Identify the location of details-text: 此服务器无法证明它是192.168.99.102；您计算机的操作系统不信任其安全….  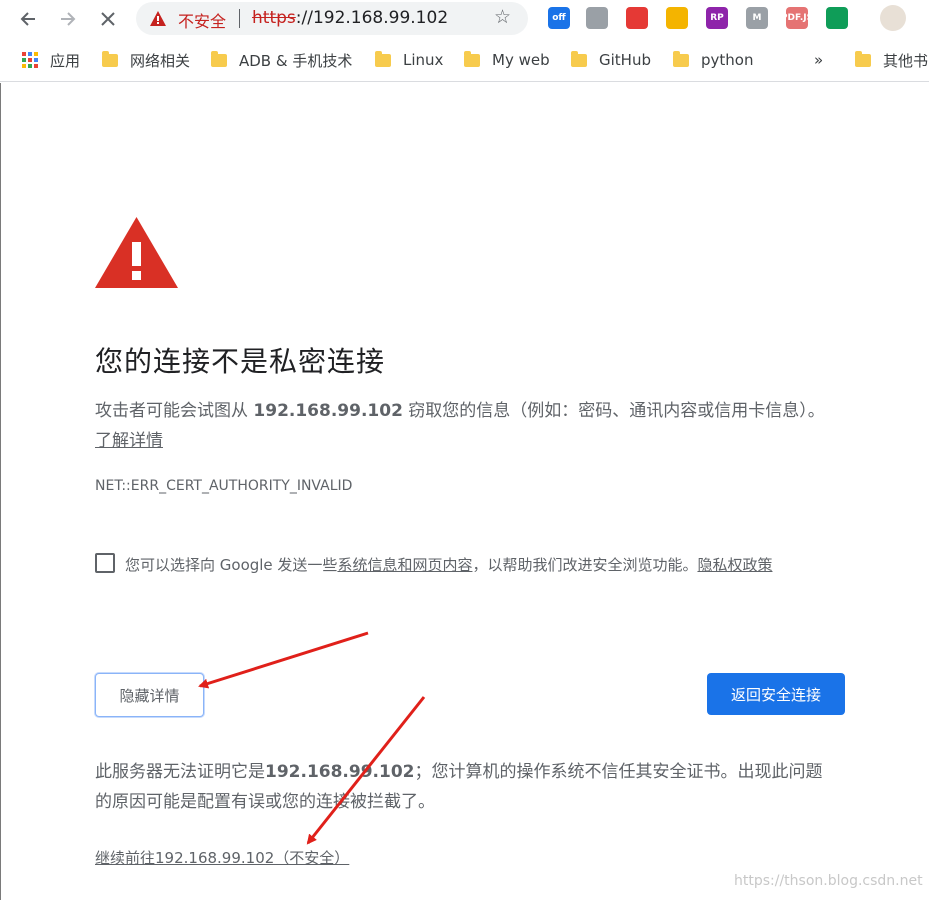
(465, 787).